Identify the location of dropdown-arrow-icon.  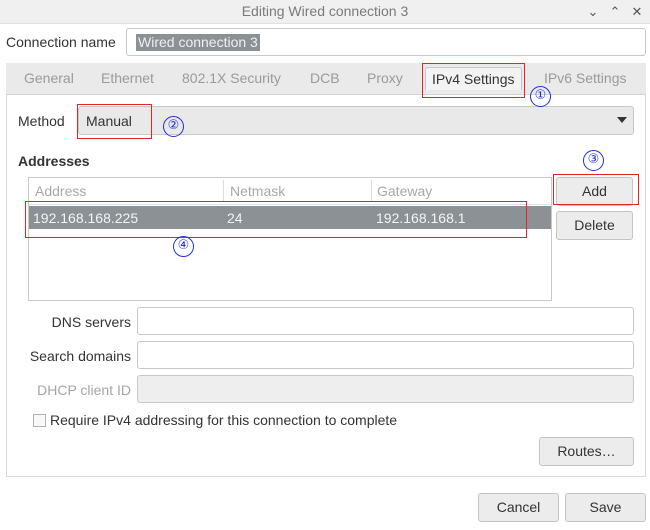
(622, 120).